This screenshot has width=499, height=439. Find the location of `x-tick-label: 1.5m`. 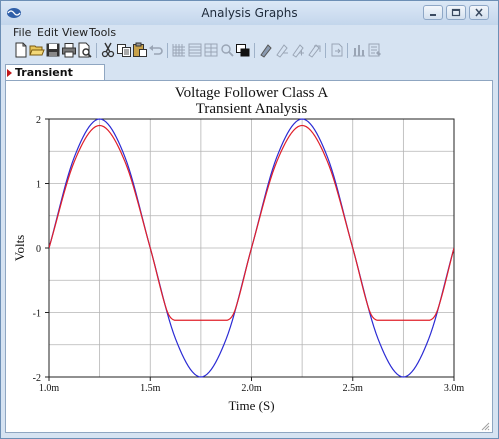

x-tick-label: 1.5m is located at coordinates (150, 388).